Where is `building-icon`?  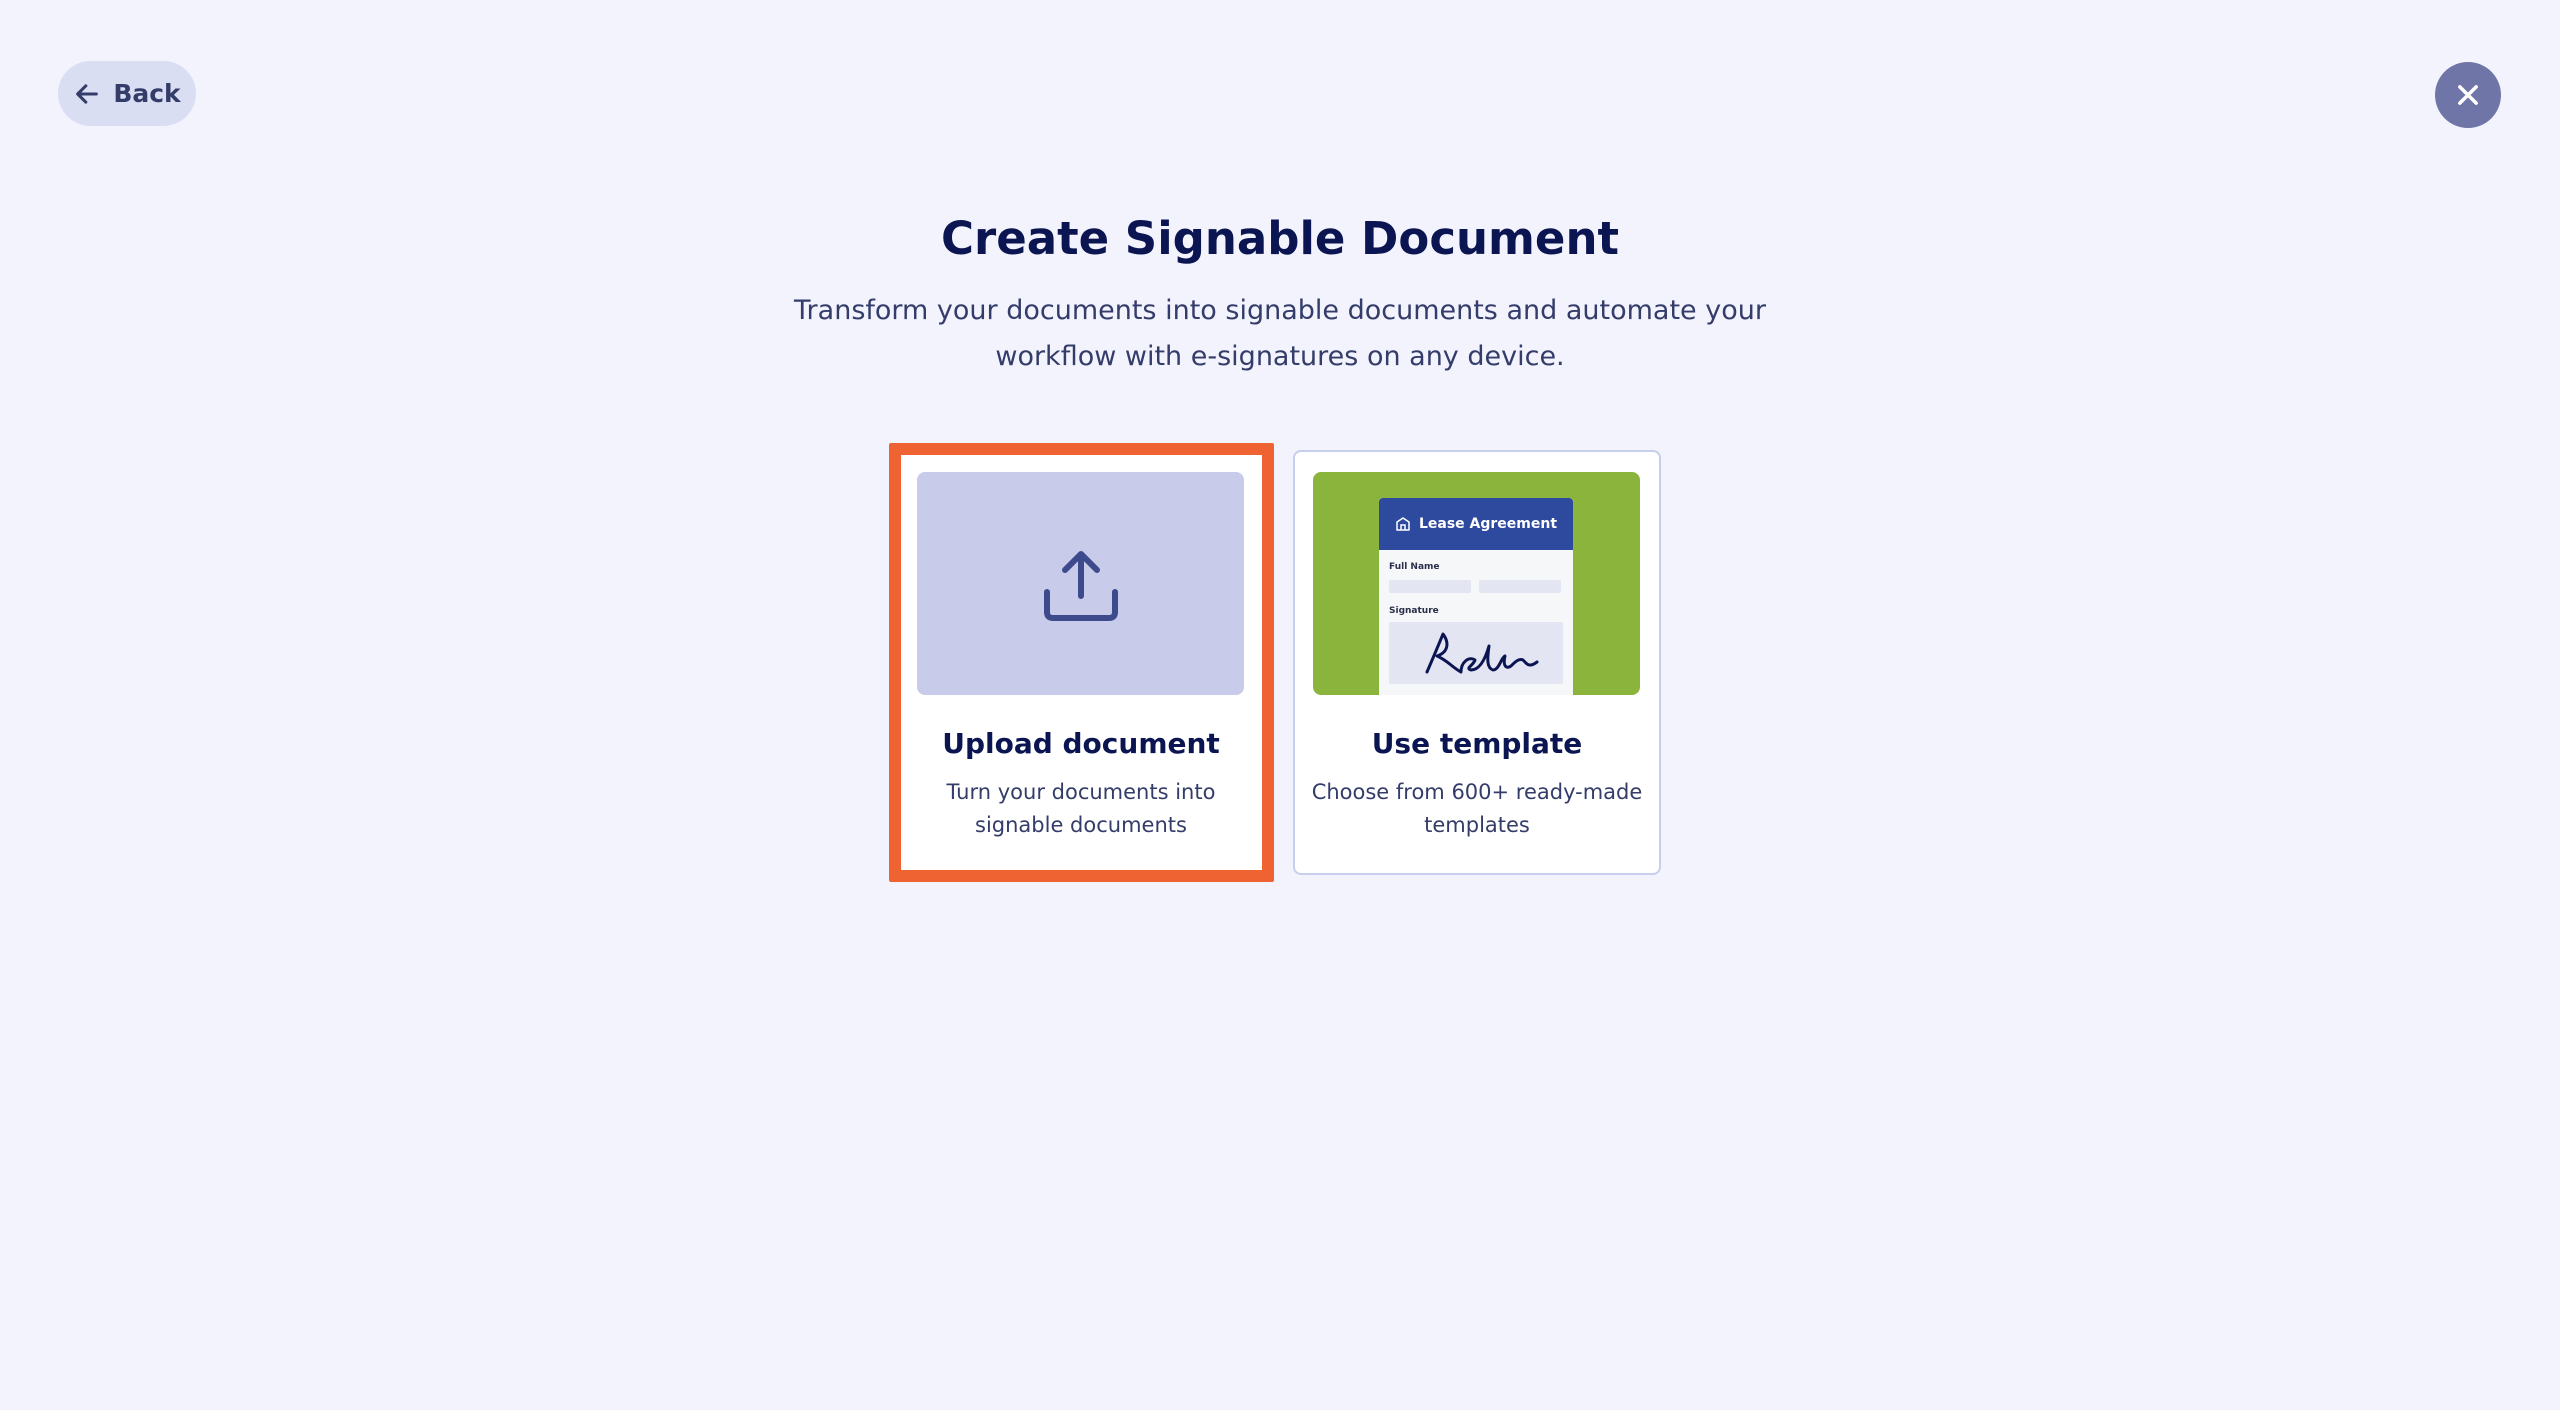 building-icon is located at coordinates (1403, 524).